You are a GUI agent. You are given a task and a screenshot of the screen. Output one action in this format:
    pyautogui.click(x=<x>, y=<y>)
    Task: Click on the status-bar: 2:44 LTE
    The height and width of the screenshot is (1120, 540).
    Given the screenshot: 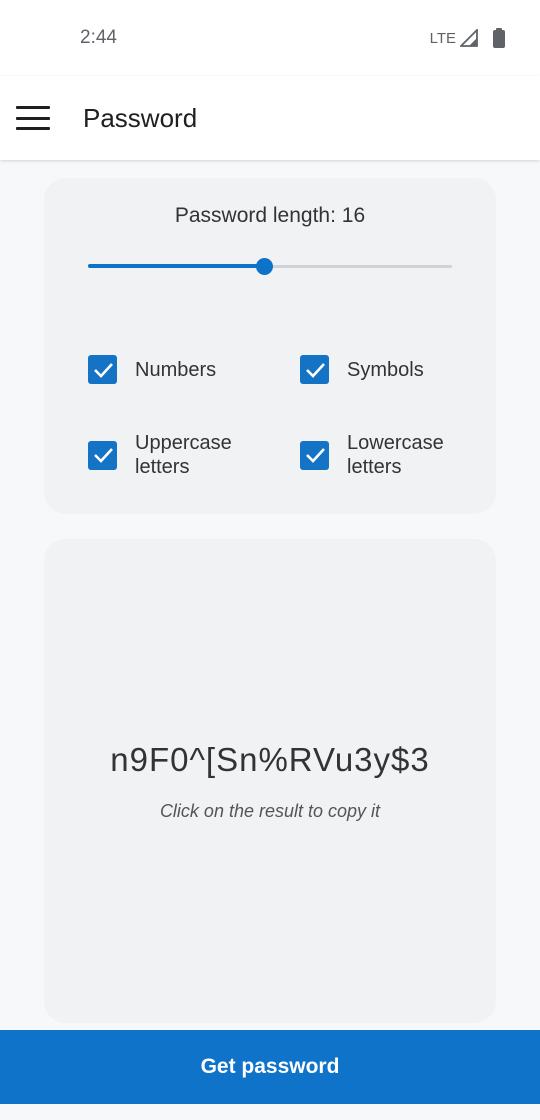 What is the action you would take?
    pyautogui.click(x=270, y=38)
    